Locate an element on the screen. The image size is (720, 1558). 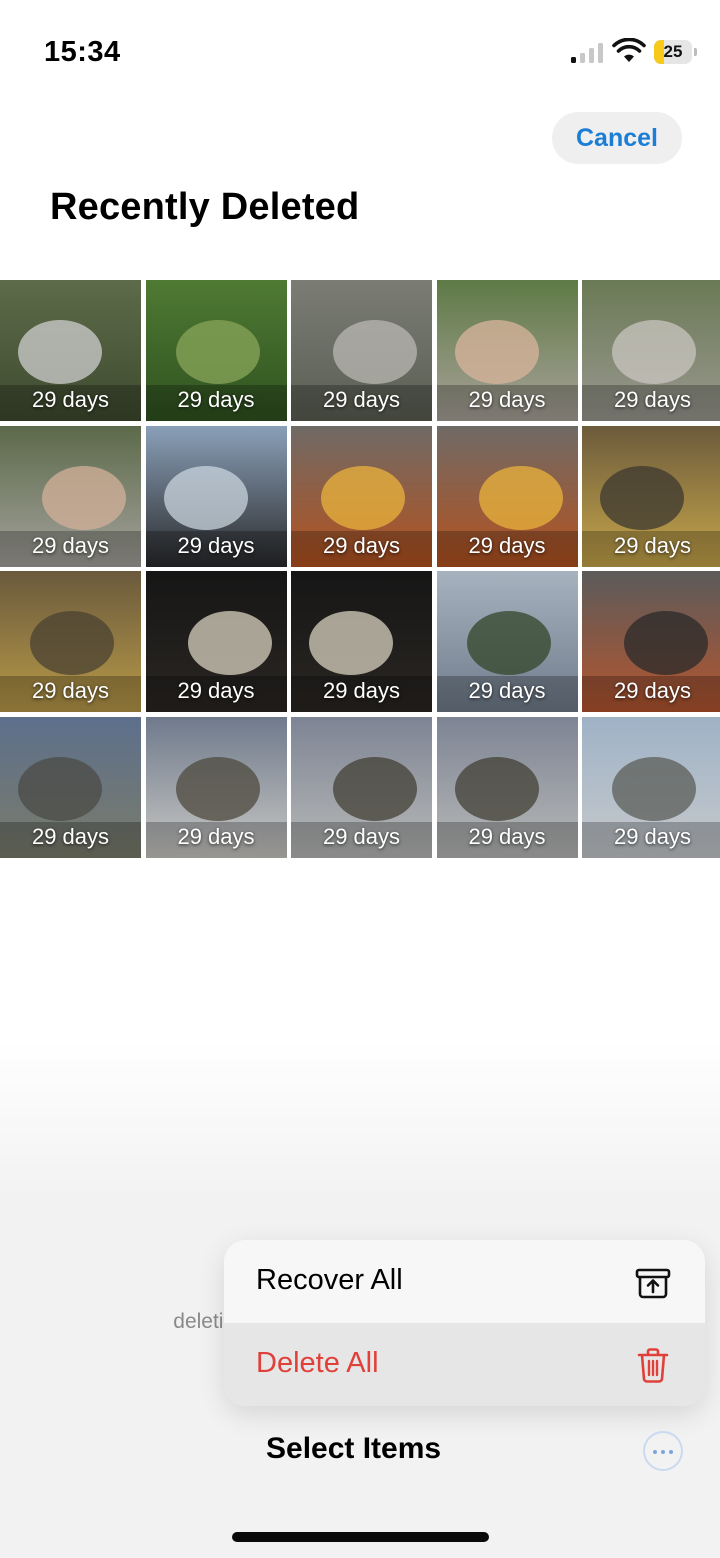
trash-icon is located at coordinates (653, 1365).